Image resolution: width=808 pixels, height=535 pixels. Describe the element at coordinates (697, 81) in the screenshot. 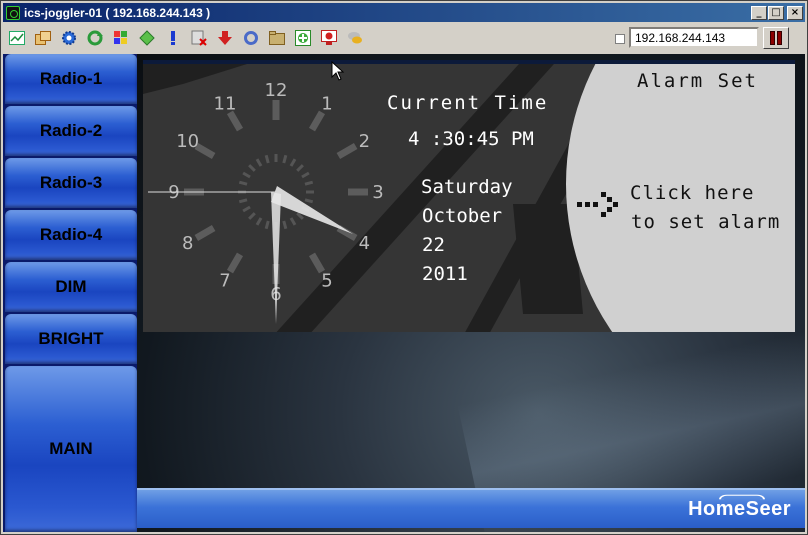

I see `alarm-title: Alarm Set` at that location.